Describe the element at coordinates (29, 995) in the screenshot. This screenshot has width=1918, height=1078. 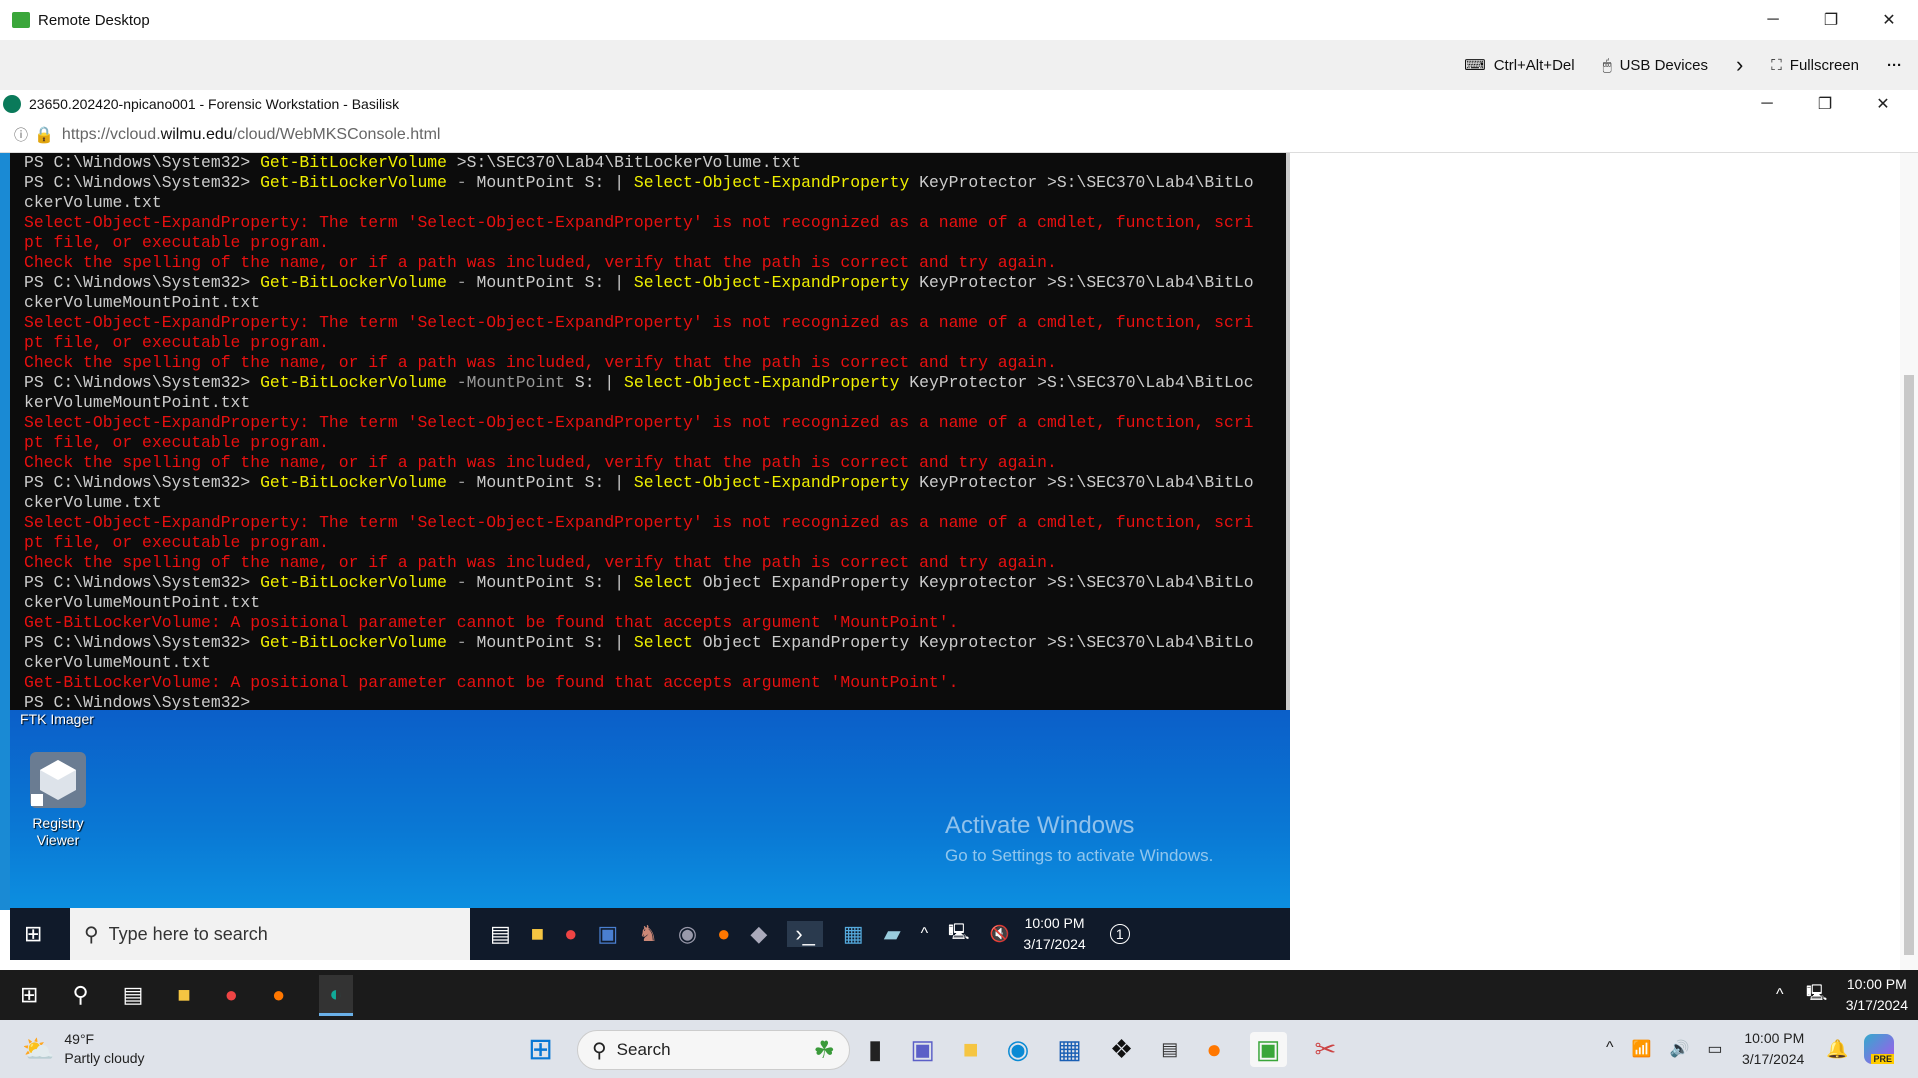
I see `start-icon: ⊞` at that location.